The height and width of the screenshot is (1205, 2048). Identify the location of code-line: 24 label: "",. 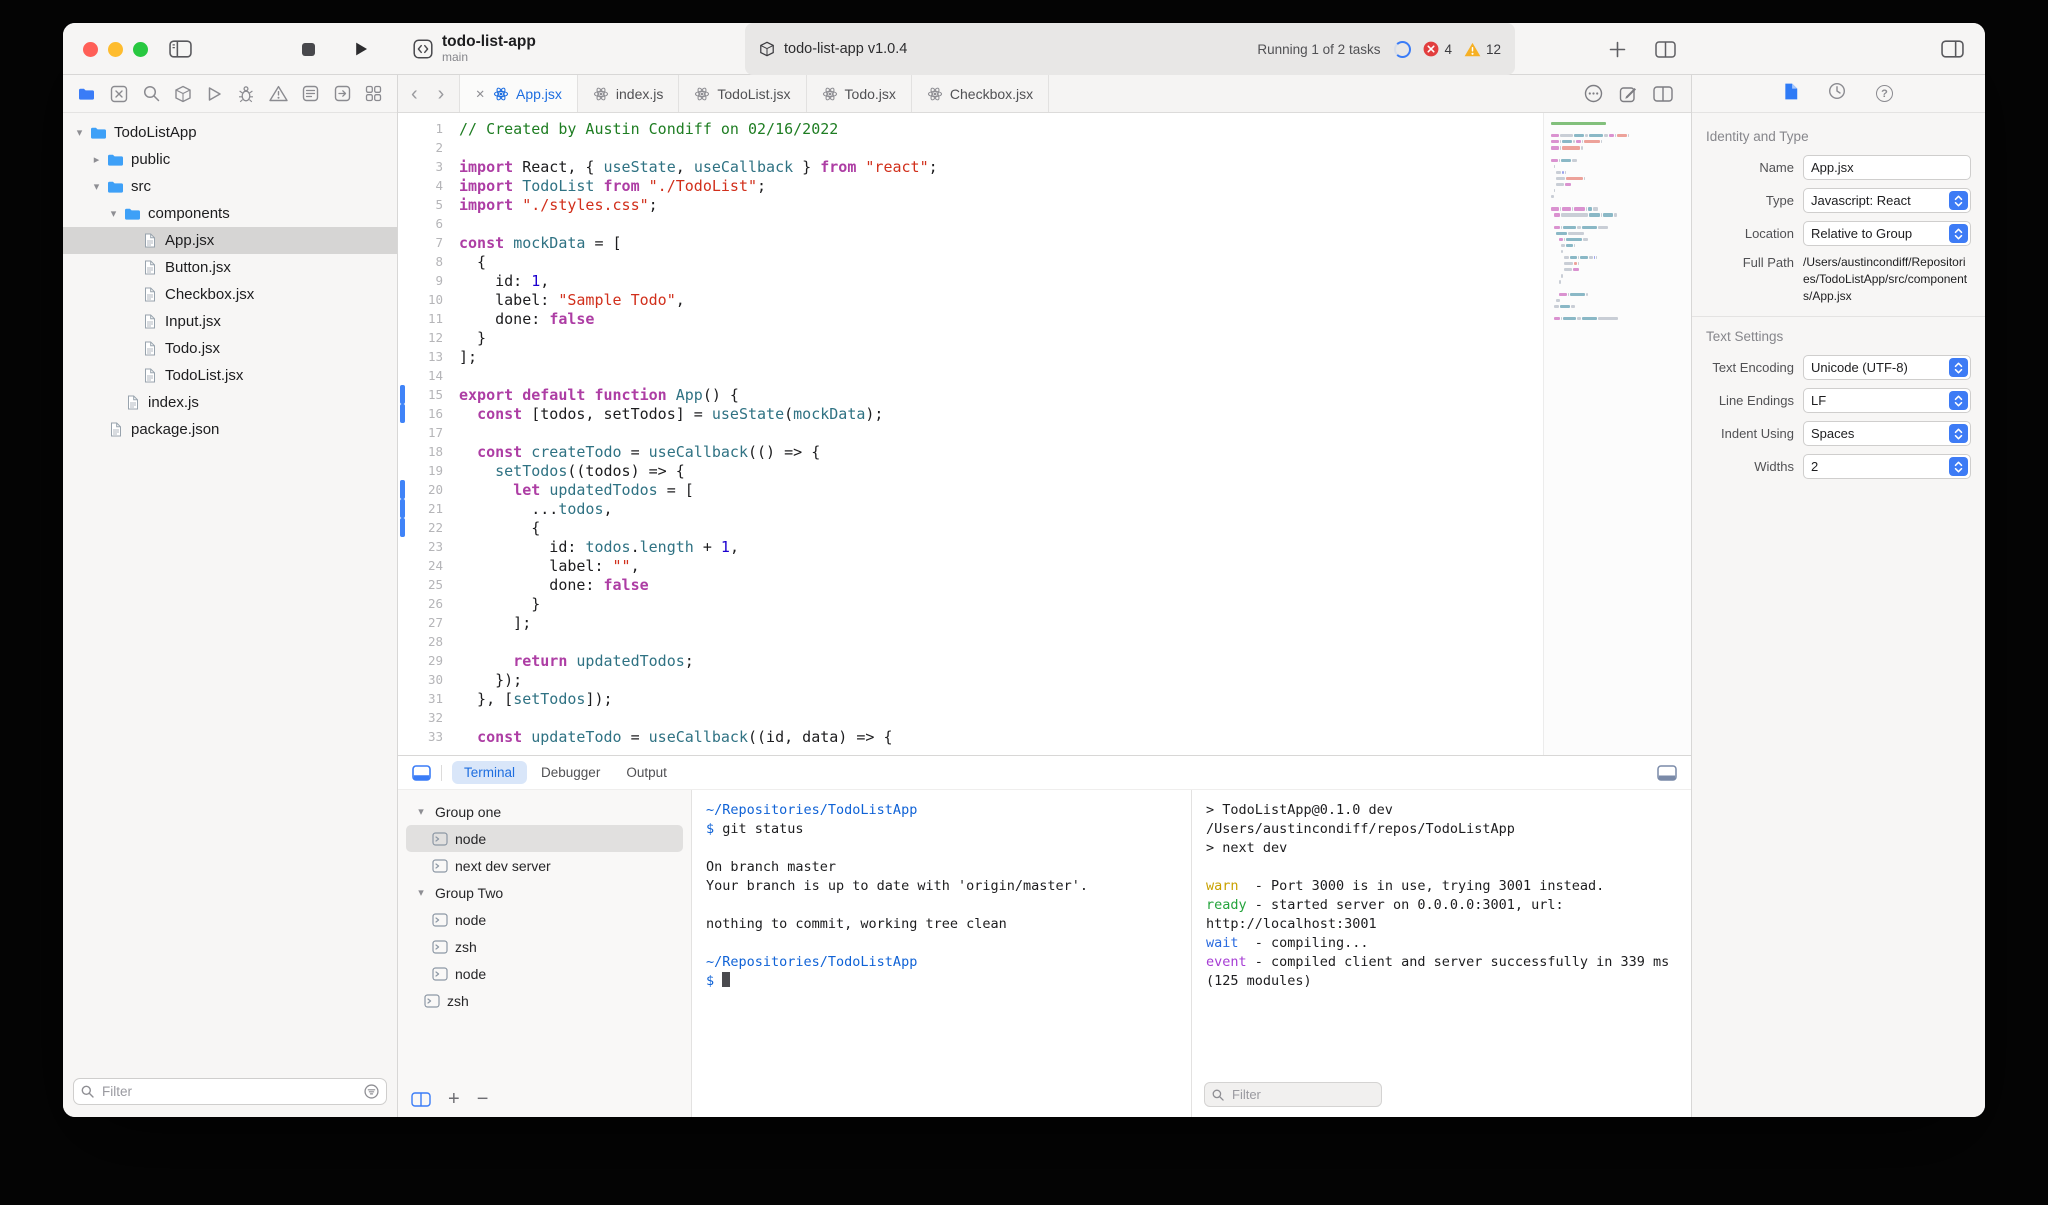
(970, 565).